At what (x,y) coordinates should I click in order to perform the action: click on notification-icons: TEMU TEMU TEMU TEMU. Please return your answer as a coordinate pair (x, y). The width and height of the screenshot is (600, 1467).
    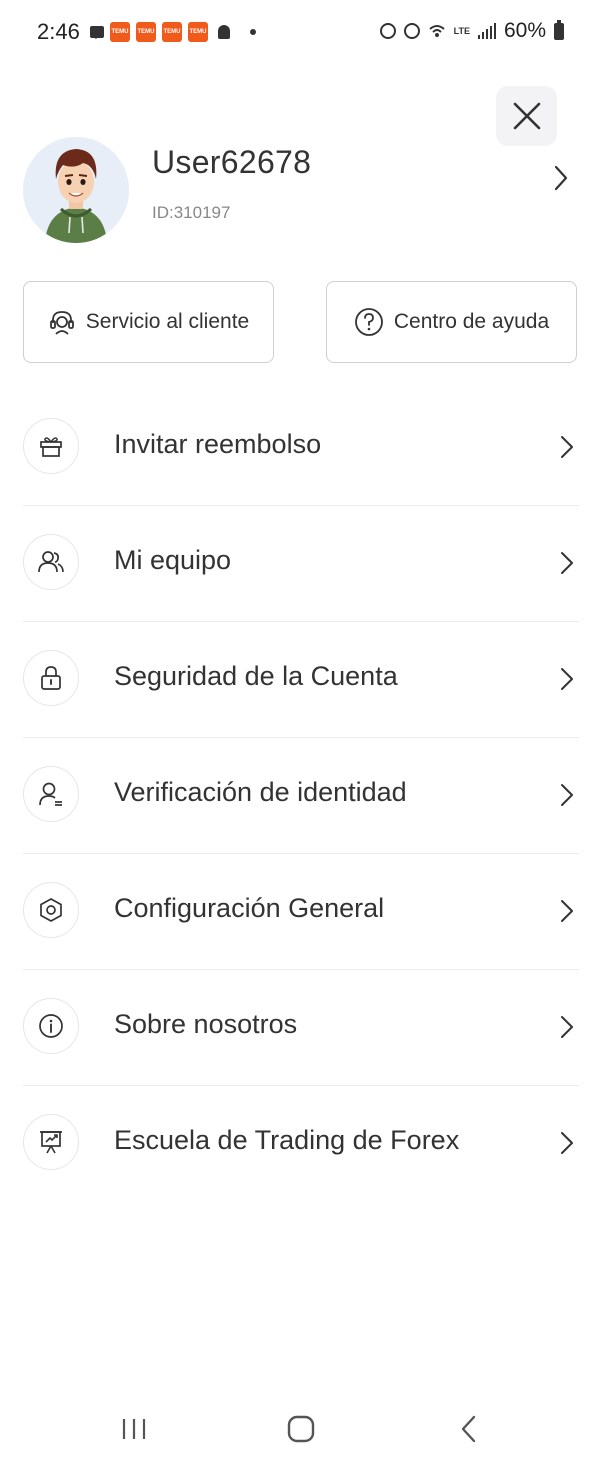
    Looking at the image, I should click on (173, 32).